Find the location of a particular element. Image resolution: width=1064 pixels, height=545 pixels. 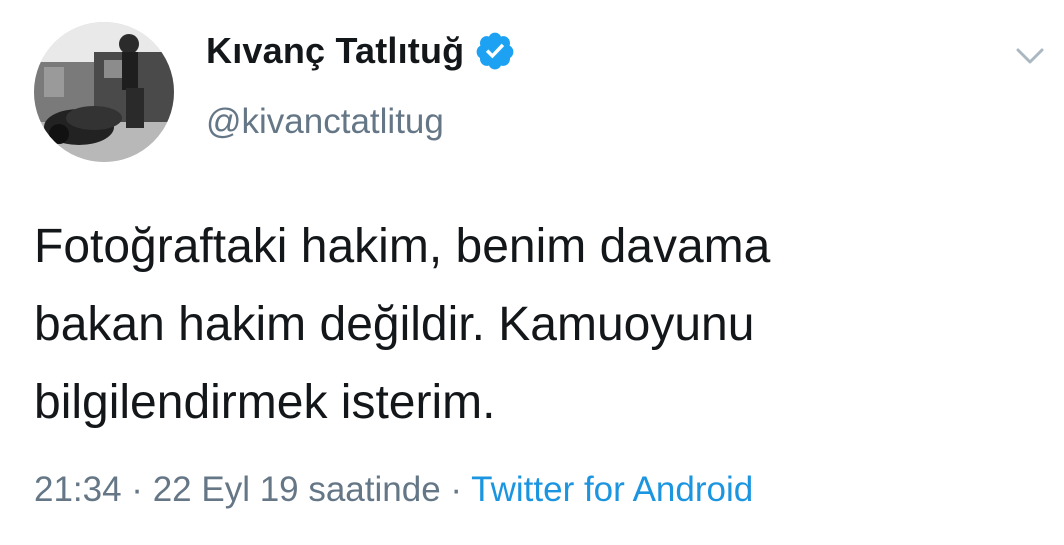

tweet-text-line: bakan hakim değildir. Kamuoyunu is located at coordinates (394, 324).